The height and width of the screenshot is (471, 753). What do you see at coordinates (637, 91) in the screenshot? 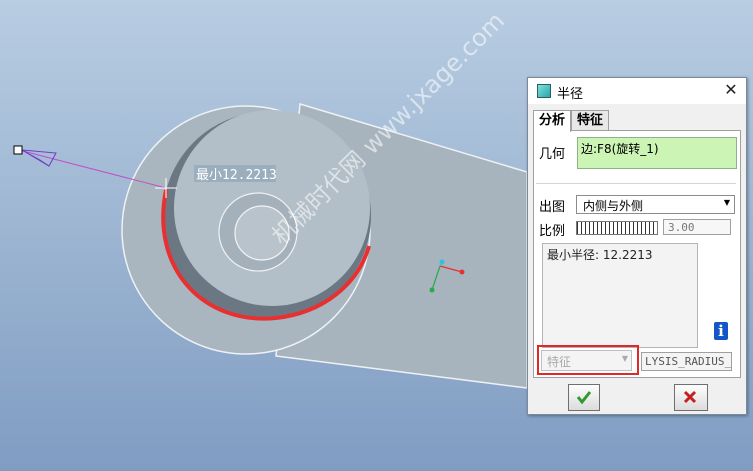
I see `dialog-titlebar: 半径 ✕` at bounding box center [637, 91].